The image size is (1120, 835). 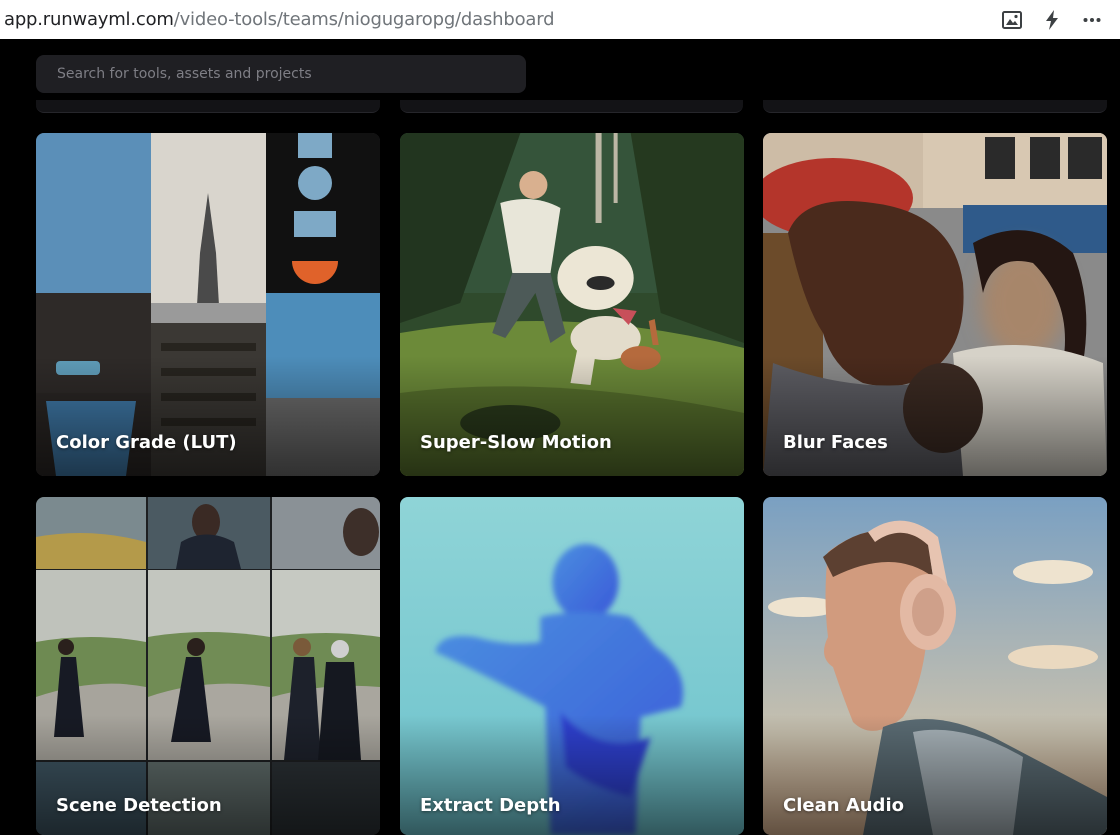 What do you see at coordinates (1092, 20) in the screenshot?
I see `more-icon` at bounding box center [1092, 20].